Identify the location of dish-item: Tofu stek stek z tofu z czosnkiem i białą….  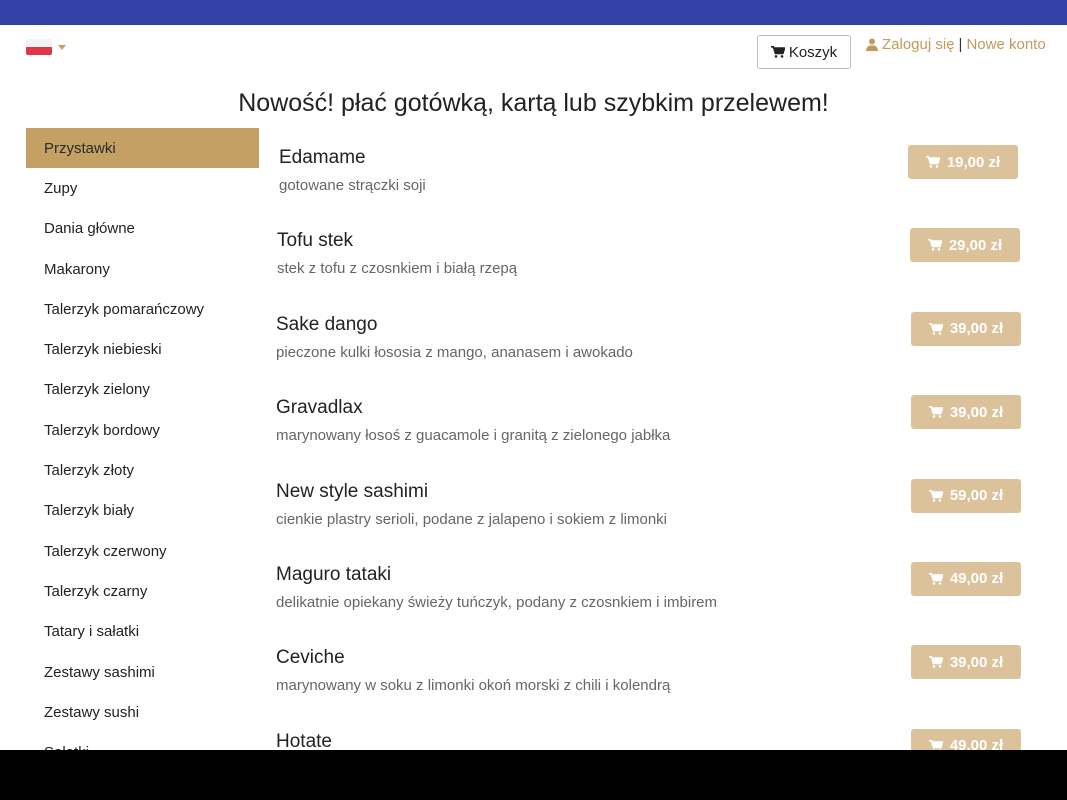
(656, 266).